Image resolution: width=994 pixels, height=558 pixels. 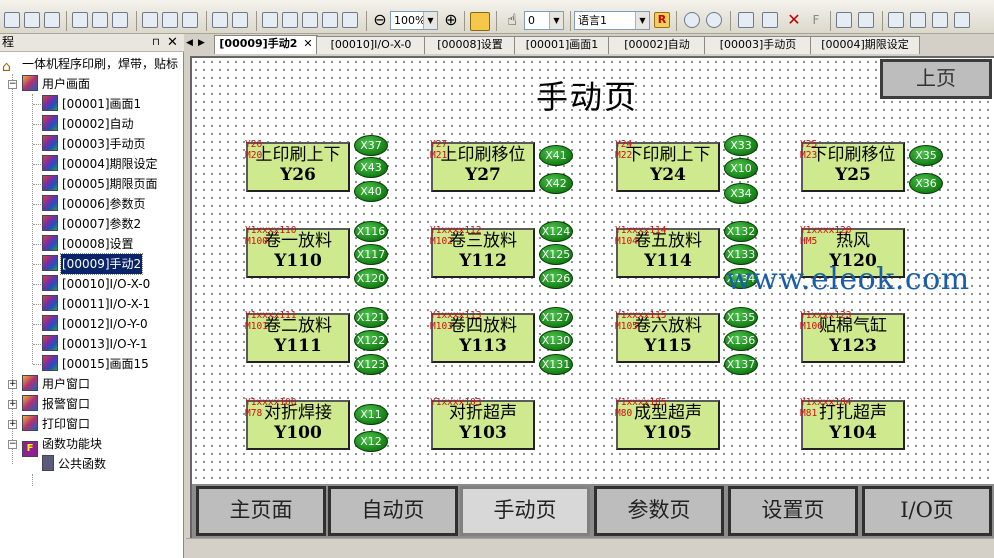 I want to click on tree-item-screen: [00009]手动2, so click(x=93, y=264).